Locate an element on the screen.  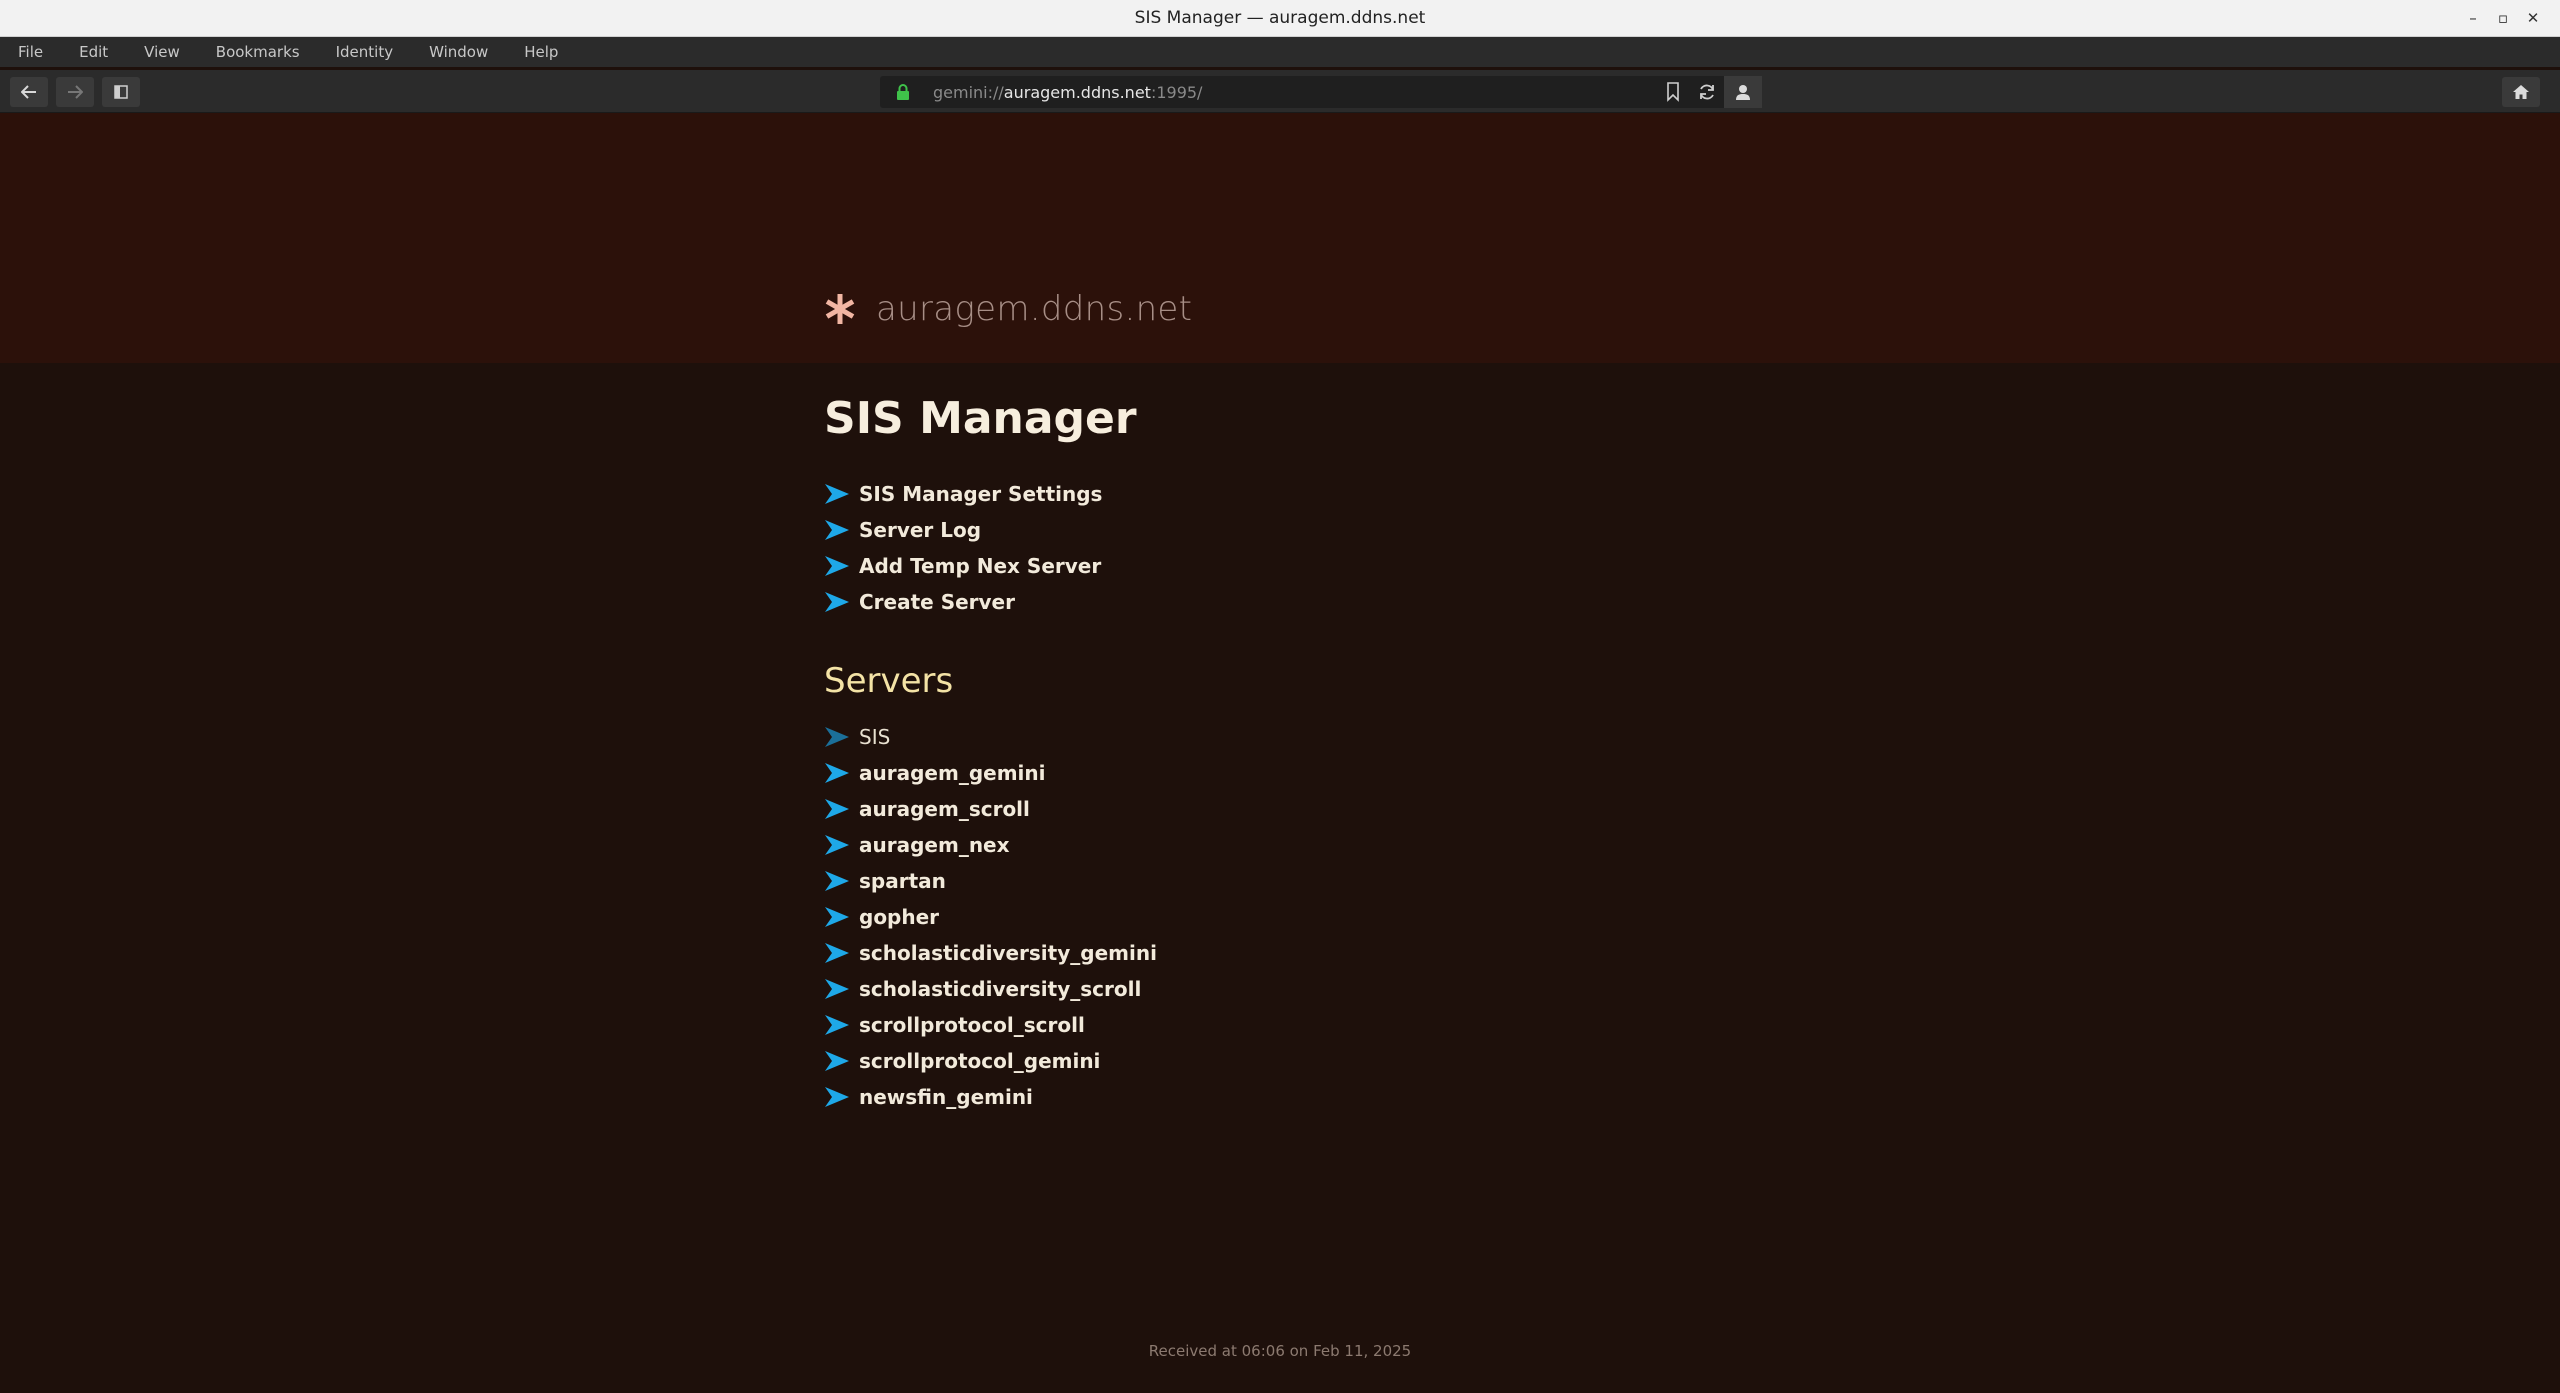
server-label: auragem_scroll is located at coordinates (944, 809).